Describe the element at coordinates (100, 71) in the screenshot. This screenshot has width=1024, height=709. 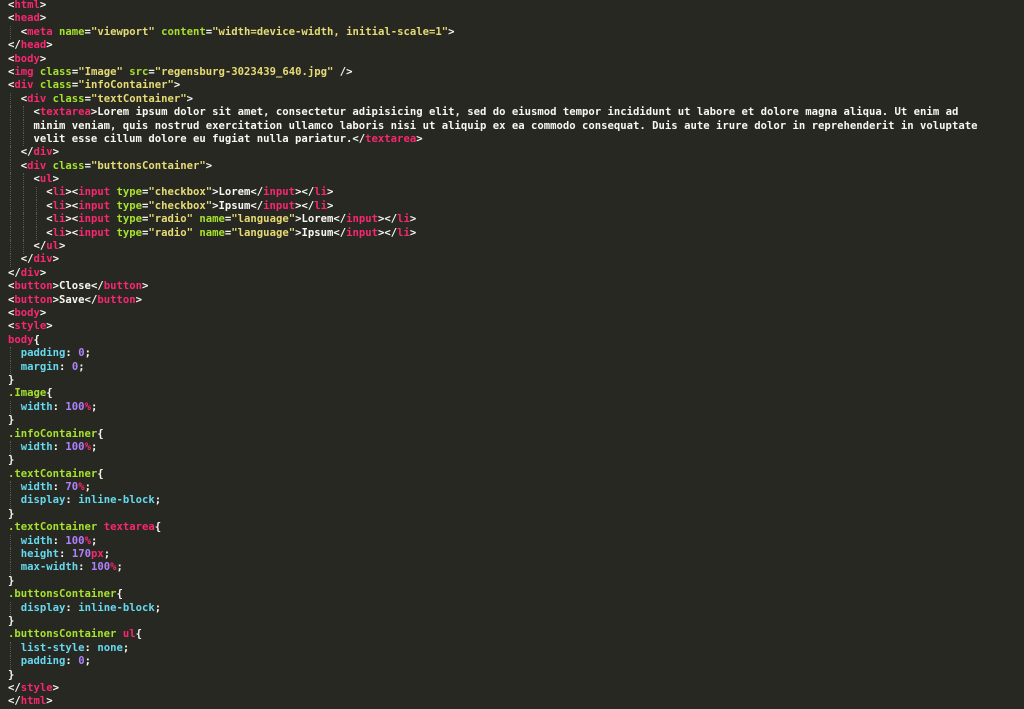
I see `code-token: "Image"` at that location.